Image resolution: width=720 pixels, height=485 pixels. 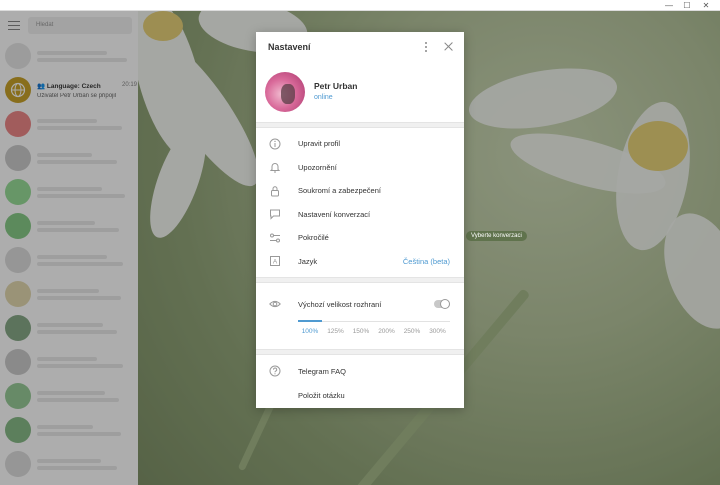 What do you see at coordinates (361, 331) in the screenshot?
I see `scale-option-150: 150%` at bounding box center [361, 331].